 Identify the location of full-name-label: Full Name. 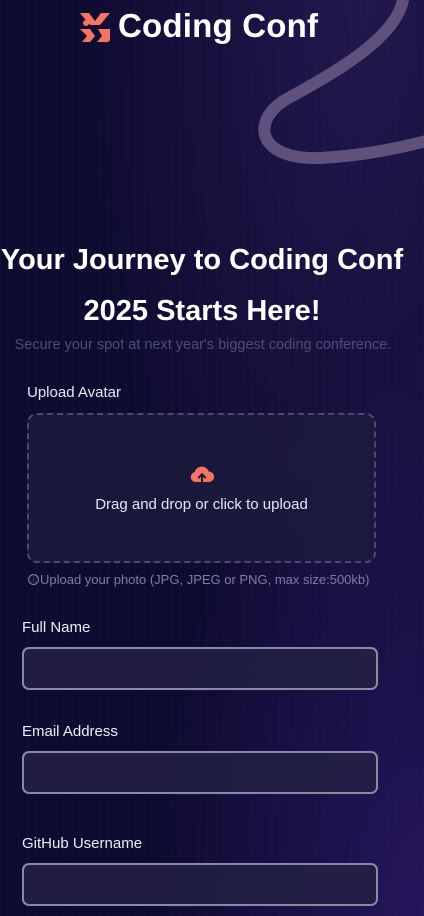
(56, 627).